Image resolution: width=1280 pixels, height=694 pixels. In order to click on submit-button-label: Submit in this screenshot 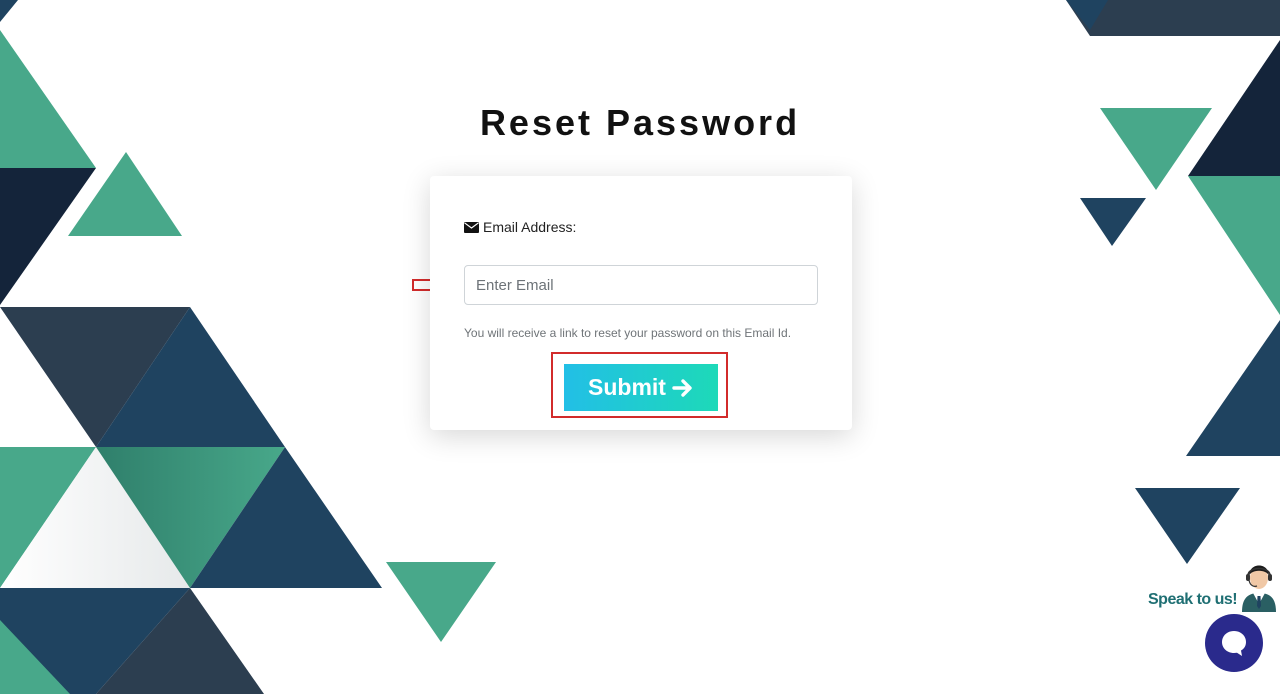, I will do `click(627, 387)`.